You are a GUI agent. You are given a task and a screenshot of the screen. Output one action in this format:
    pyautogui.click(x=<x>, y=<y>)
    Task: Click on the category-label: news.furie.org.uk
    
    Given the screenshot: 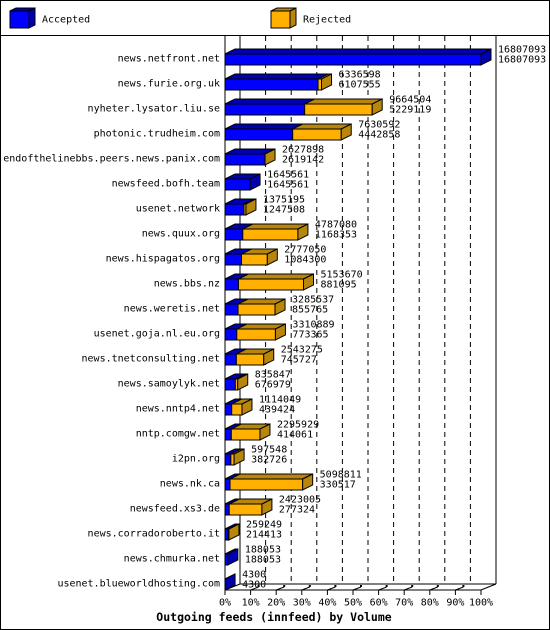 What is the action you would take?
    pyautogui.click(x=169, y=84)
    